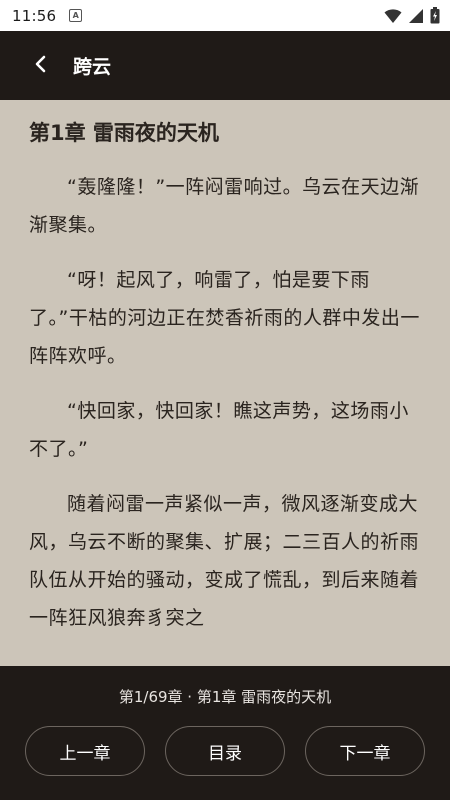  I want to click on next-chapter-button: 下一章, so click(365, 751).